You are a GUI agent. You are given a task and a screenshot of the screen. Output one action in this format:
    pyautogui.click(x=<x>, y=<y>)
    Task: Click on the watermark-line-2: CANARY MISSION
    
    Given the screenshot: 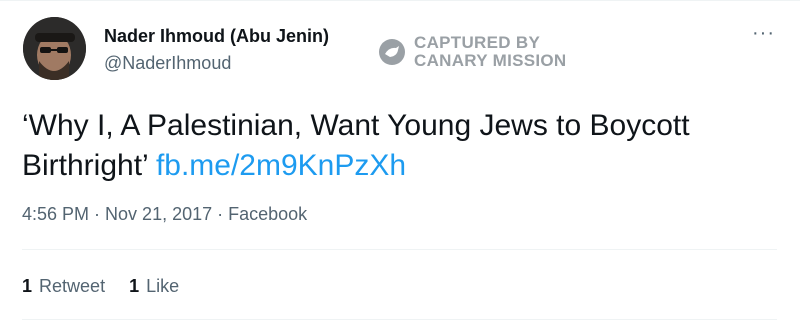 What is the action you would take?
    pyautogui.click(x=490, y=60)
    